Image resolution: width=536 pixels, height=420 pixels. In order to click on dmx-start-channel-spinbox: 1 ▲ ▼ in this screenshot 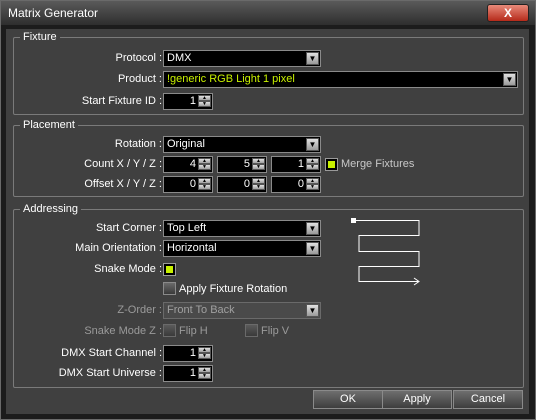, I will do `click(188, 353)`.